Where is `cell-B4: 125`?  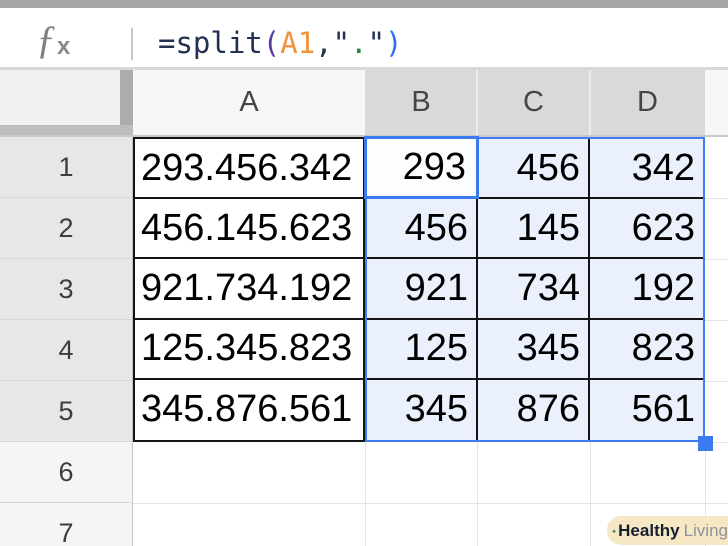 cell-B4: 125 is located at coordinates (422, 349).